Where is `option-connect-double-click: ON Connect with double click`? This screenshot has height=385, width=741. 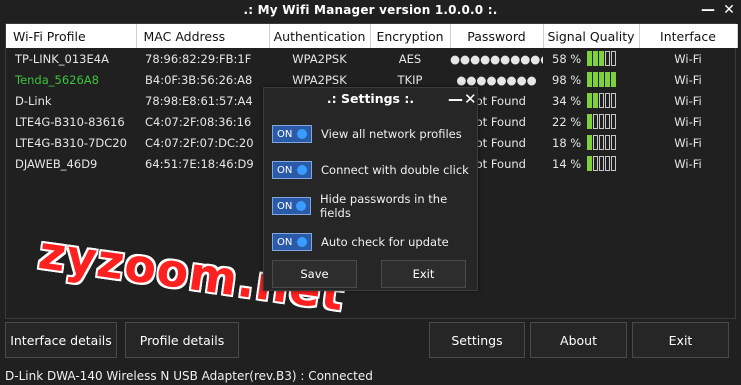
option-connect-double-click: ON Connect with double click is located at coordinates (370, 170).